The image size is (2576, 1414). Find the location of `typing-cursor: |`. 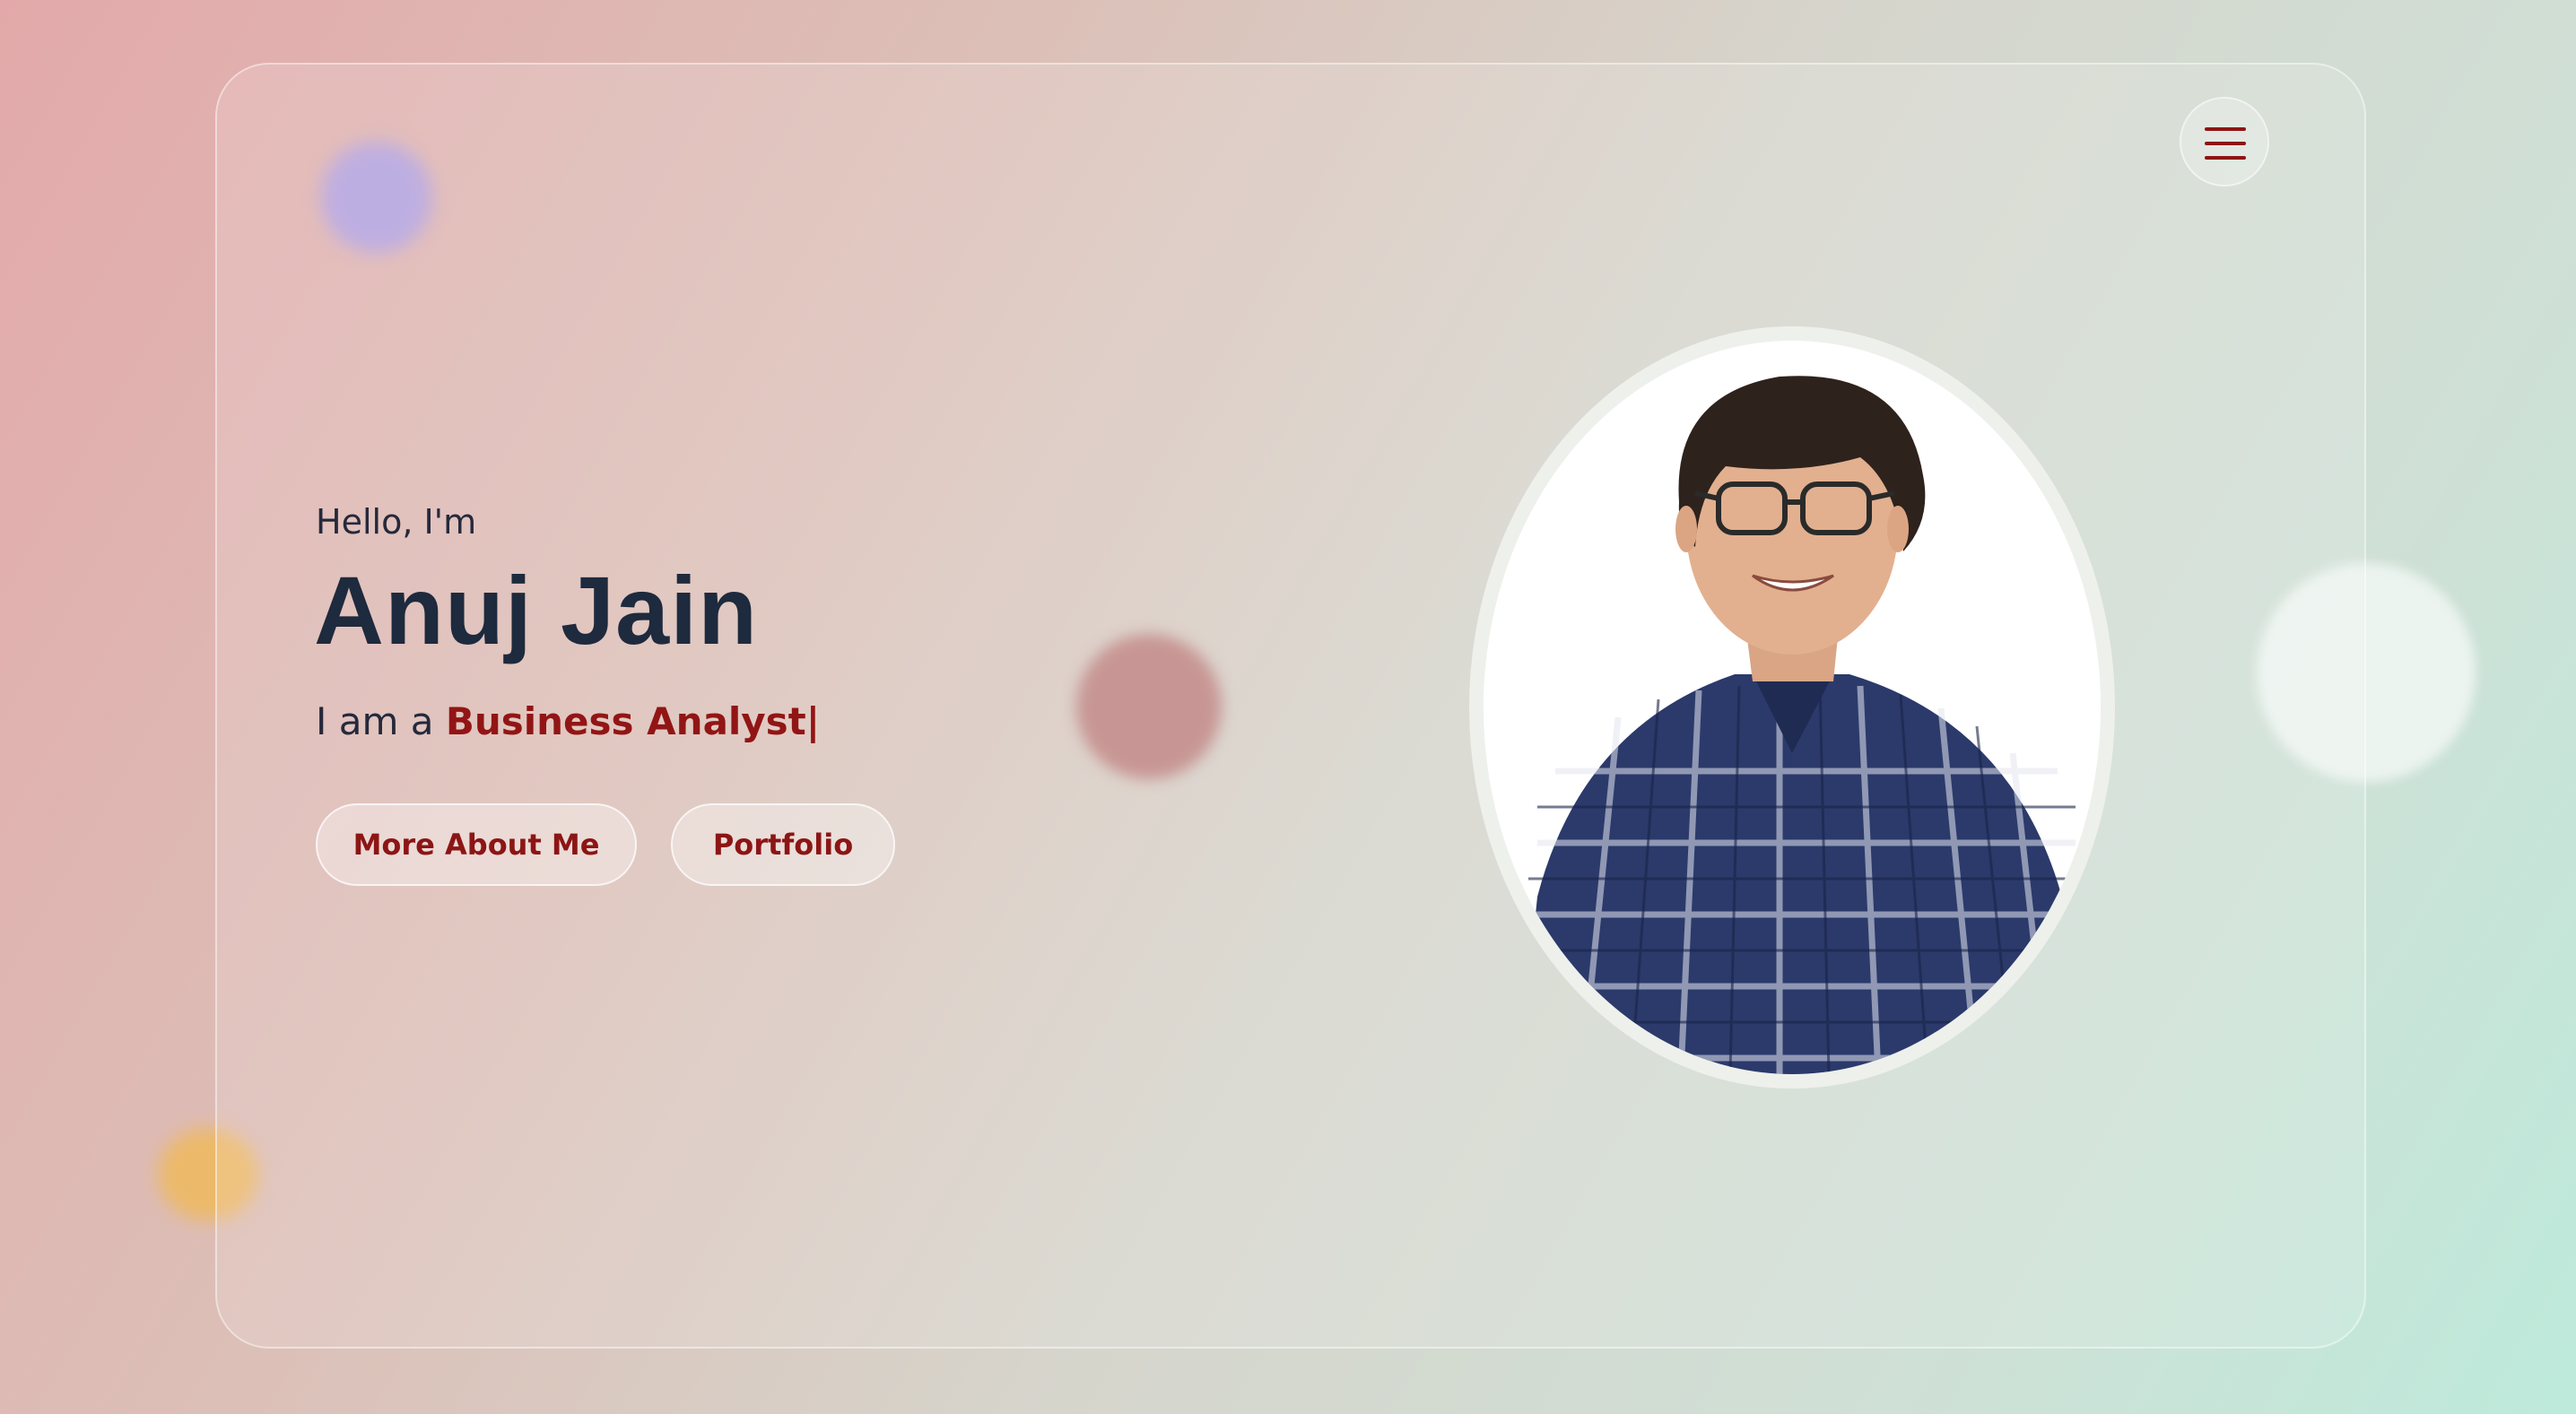

typing-cursor: | is located at coordinates (813, 721).